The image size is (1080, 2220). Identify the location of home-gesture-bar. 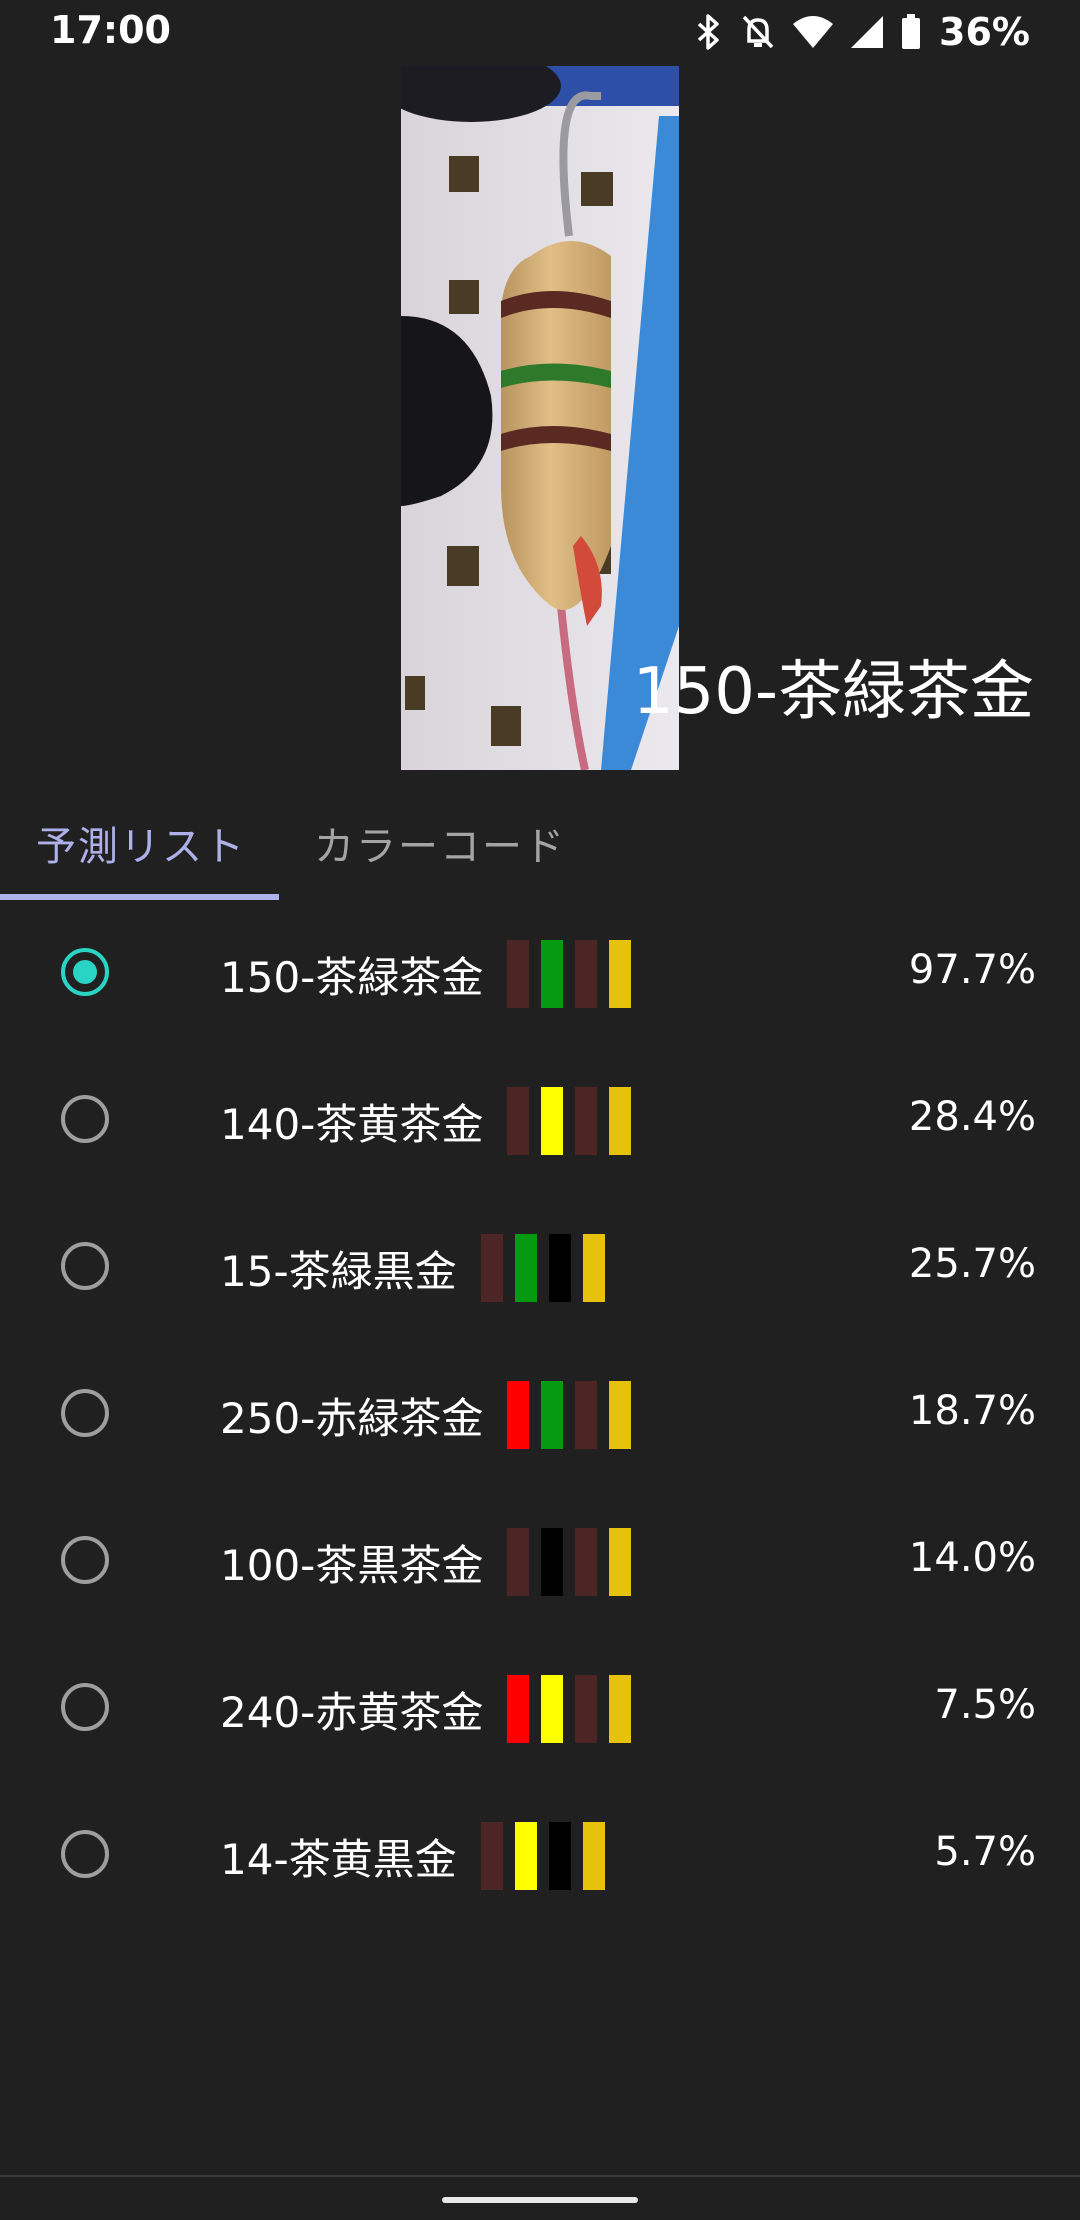
(540, 2200).